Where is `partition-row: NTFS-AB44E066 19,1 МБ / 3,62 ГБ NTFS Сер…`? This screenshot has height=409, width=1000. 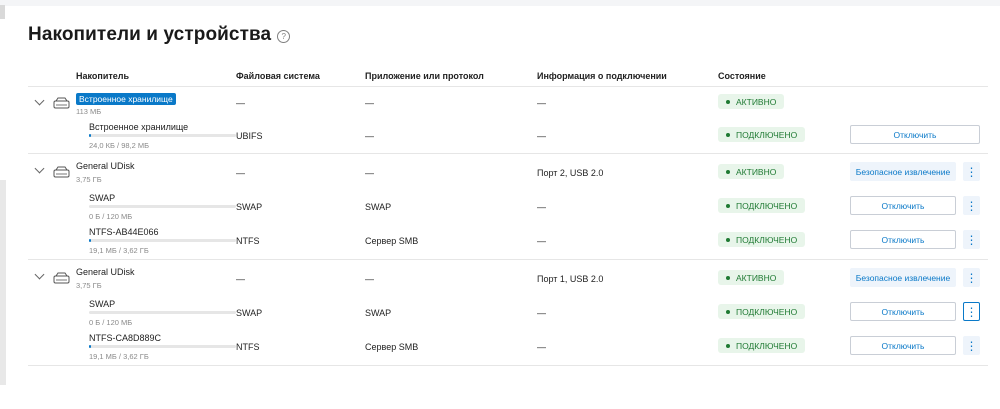
partition-row: NTFS-AB44E066 19,1 МБ / 3,62 ГБ NTFS Сер… is located at coordinates (508, 242).